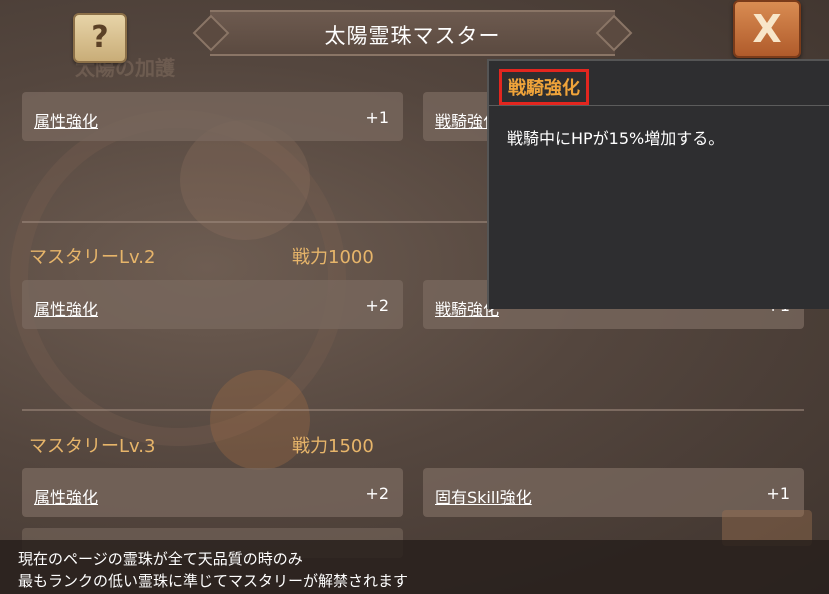 This screenshot has height=594, width=829. I want to click on tooltip-title: 戦騎強化, so click(544, 87).